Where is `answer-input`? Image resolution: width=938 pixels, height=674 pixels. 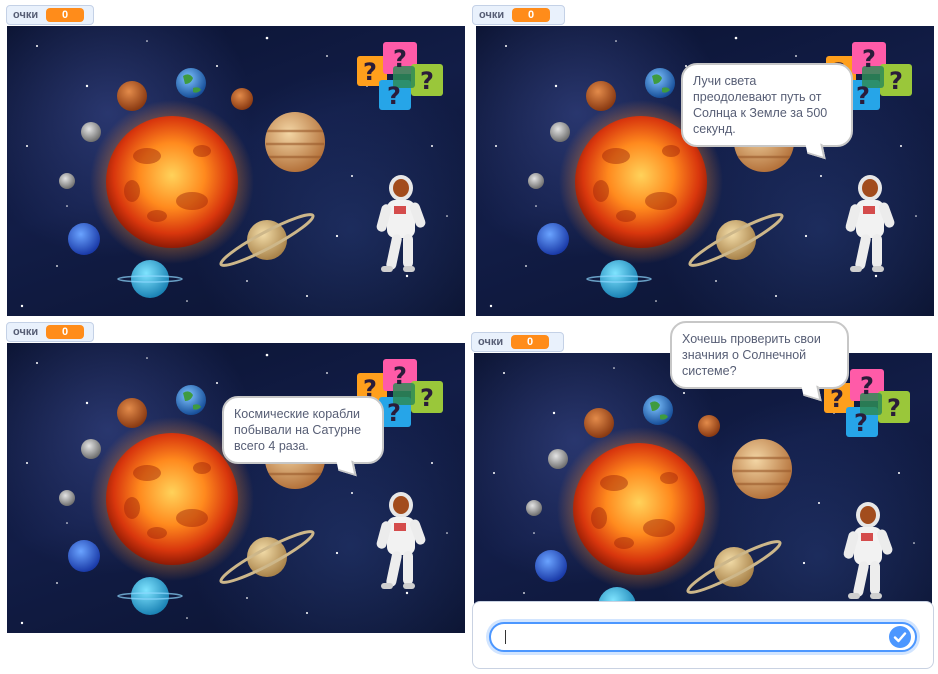 answer-input is located at coordinates (703, 637).